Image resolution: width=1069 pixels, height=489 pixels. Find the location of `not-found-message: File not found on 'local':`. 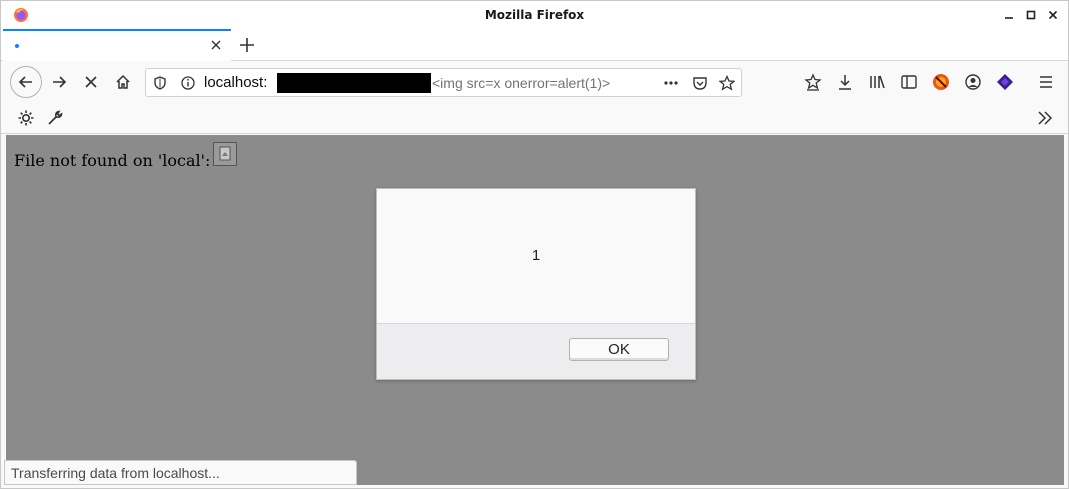

not-found-message: File not found on 'local': is located at coordinates (112, 160).